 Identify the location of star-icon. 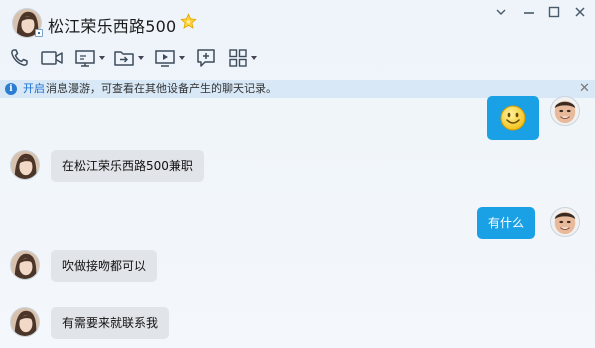
(188, 21).